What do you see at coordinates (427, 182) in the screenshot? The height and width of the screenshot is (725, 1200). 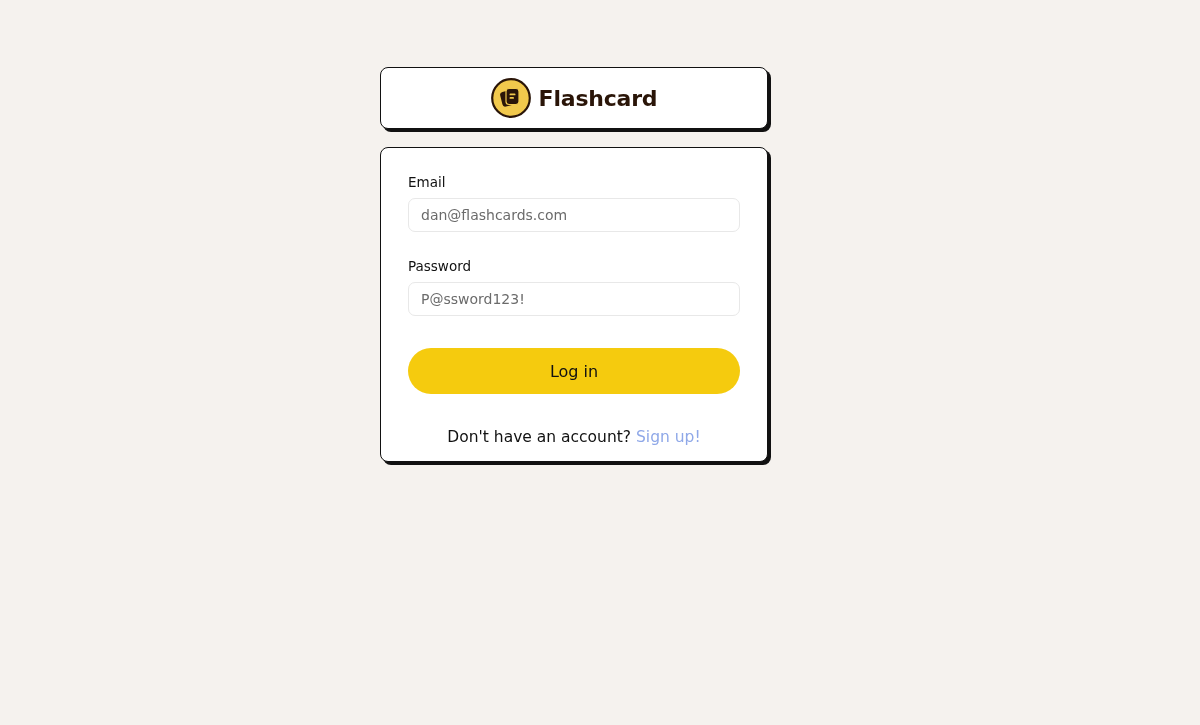 I see `field-label: Email` at bounding box center [427, 182].